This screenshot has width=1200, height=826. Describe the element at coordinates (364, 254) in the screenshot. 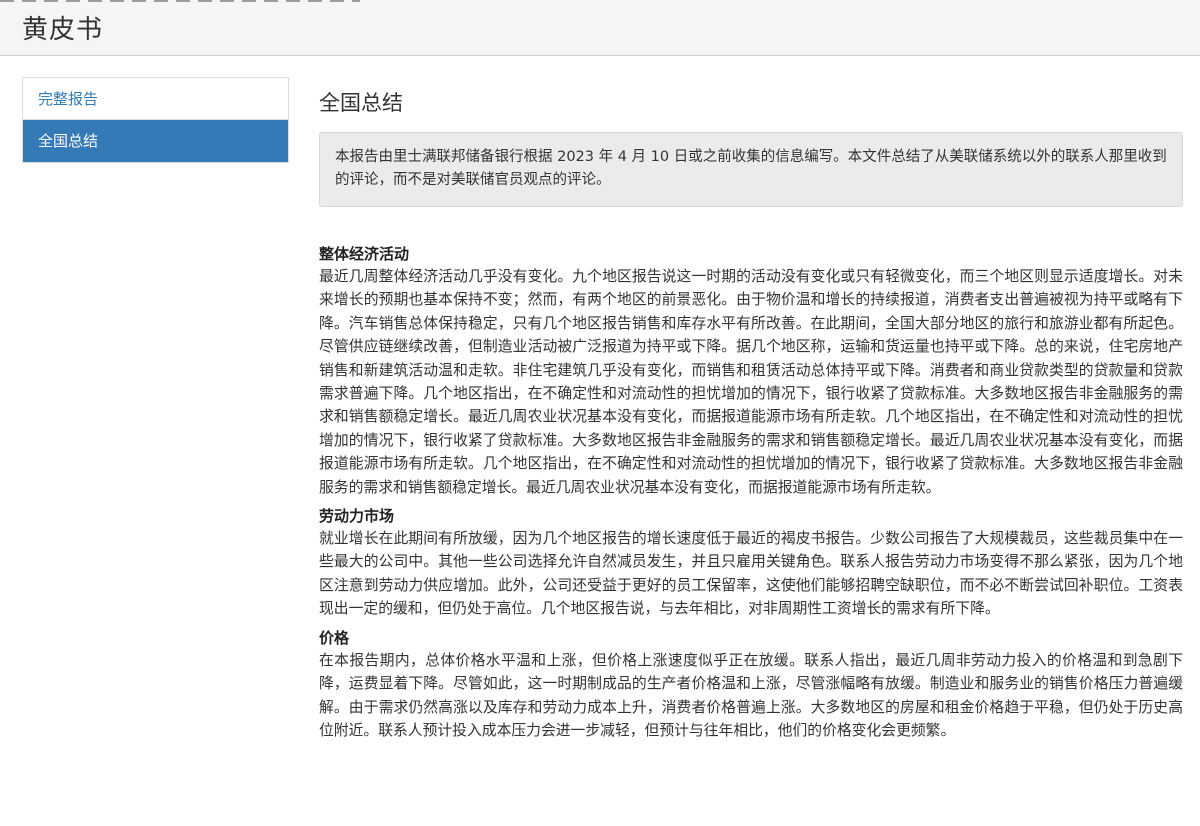

I see `section-heading: 整体经济活动` at that location.